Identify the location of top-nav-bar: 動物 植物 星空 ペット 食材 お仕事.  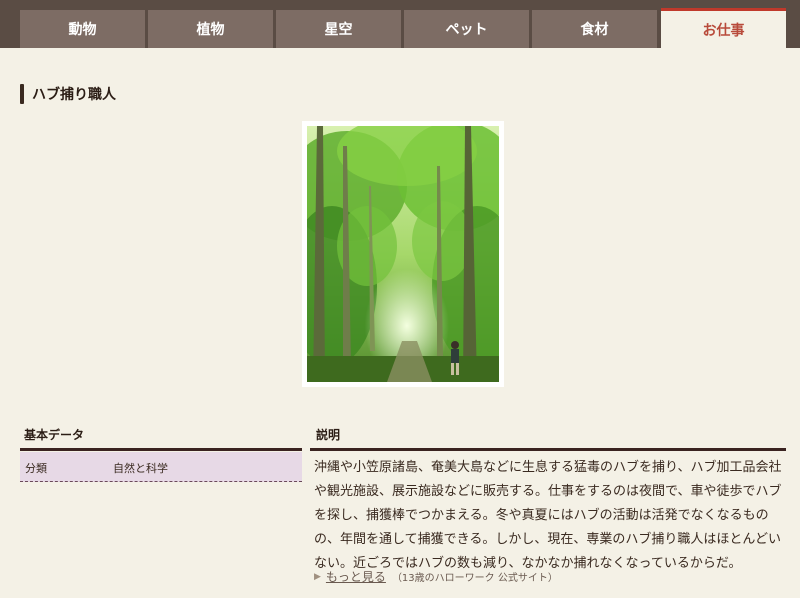
(400, 24).